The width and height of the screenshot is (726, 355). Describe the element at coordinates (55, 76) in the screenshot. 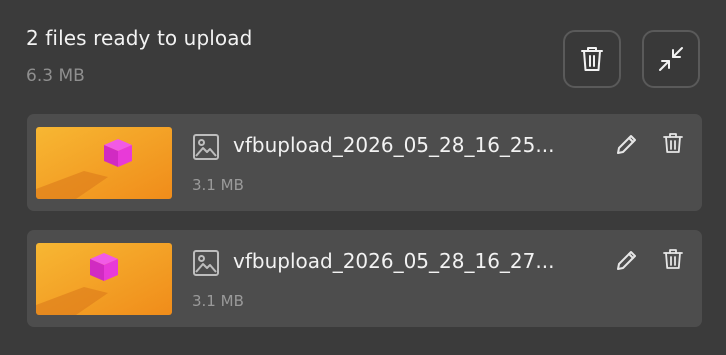

I see `total-size: 6.3 MB` at that location.